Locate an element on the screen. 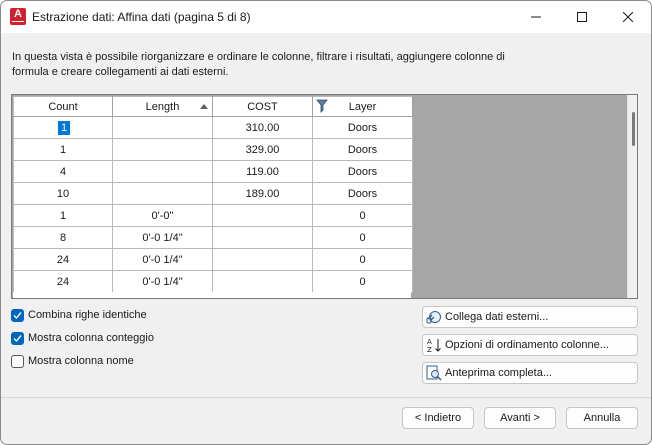 The height and width of the screenshot is (445, 652). cell-cost: 310.00 is located at coordinates (262, 127).